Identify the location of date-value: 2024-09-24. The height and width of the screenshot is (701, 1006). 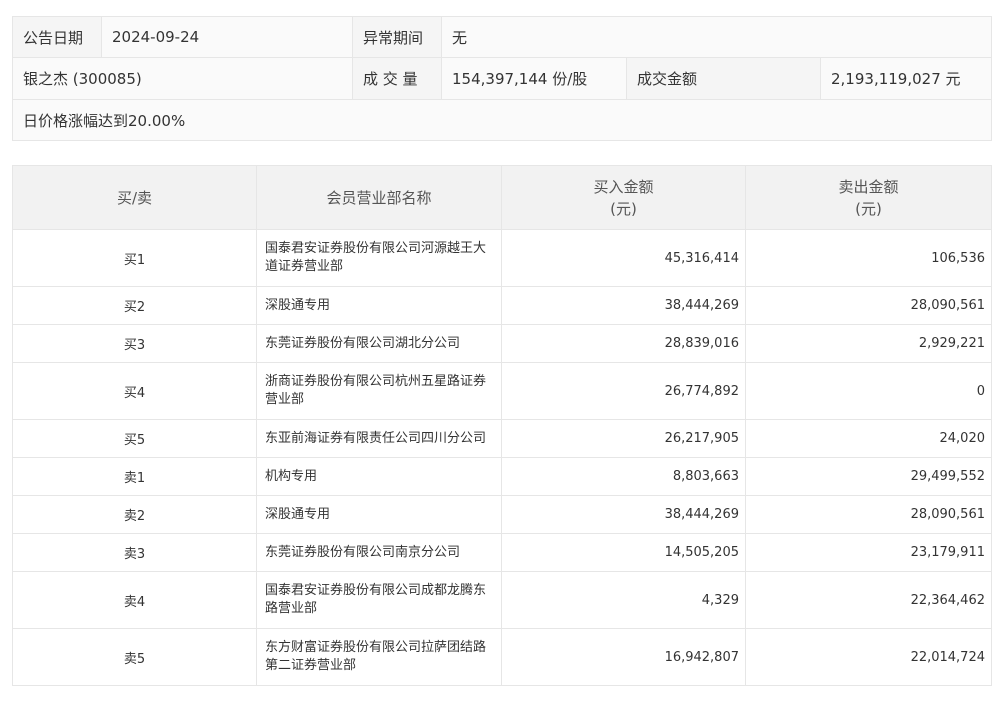
(227, 37).